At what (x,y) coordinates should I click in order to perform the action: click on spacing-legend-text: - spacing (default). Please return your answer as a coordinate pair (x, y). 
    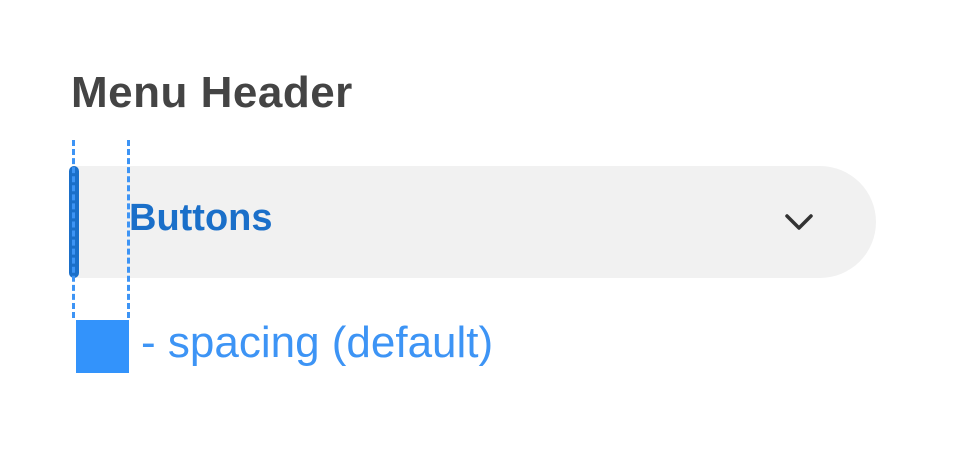
    Looking at the image, I should click on (317, 342).